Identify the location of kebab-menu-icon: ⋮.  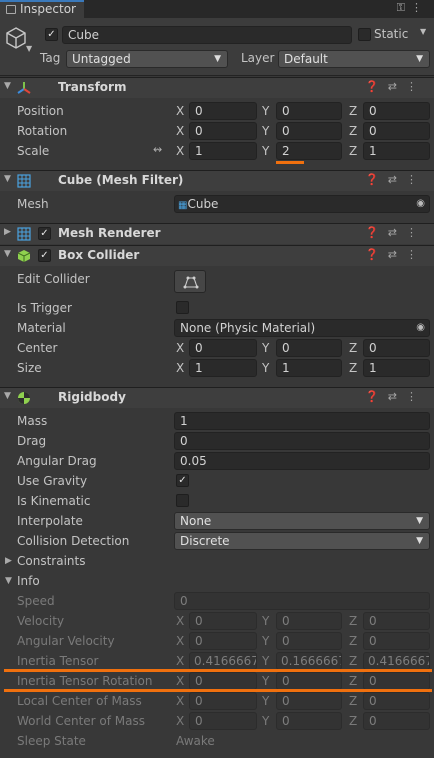
(419, 7).